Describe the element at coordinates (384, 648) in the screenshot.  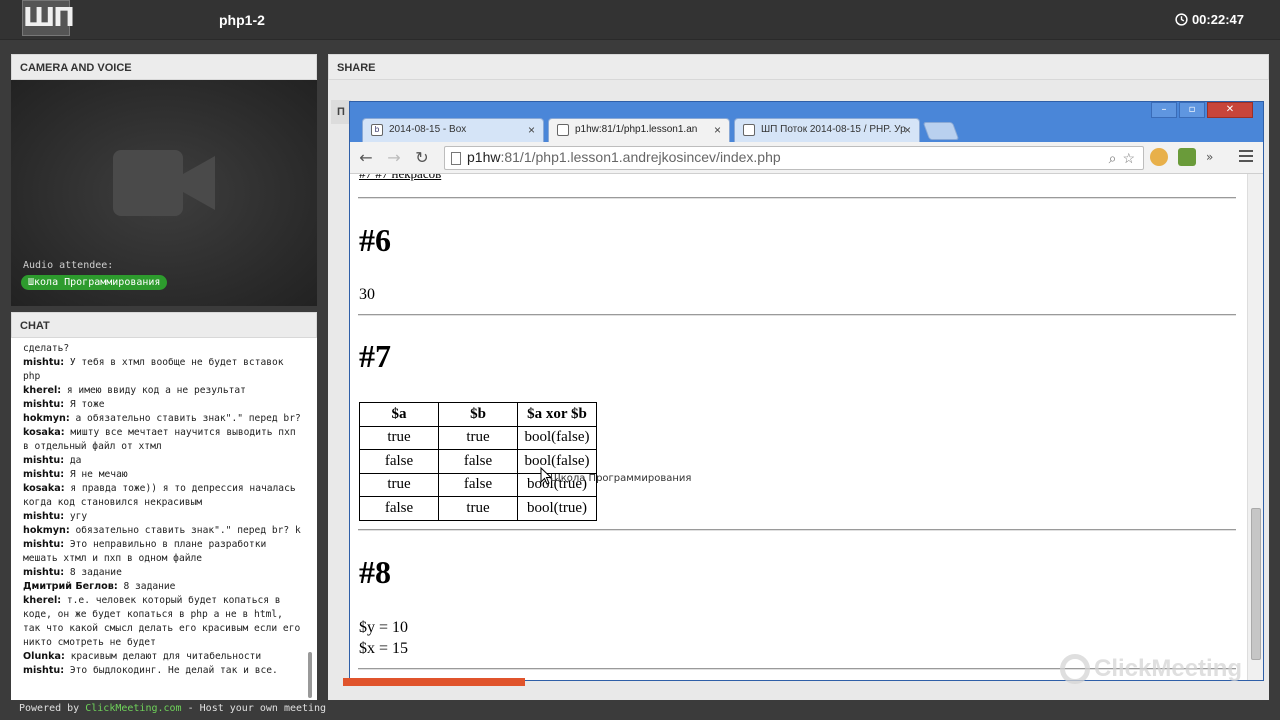
I see `section-8-line-x: $x = 15` at that location.